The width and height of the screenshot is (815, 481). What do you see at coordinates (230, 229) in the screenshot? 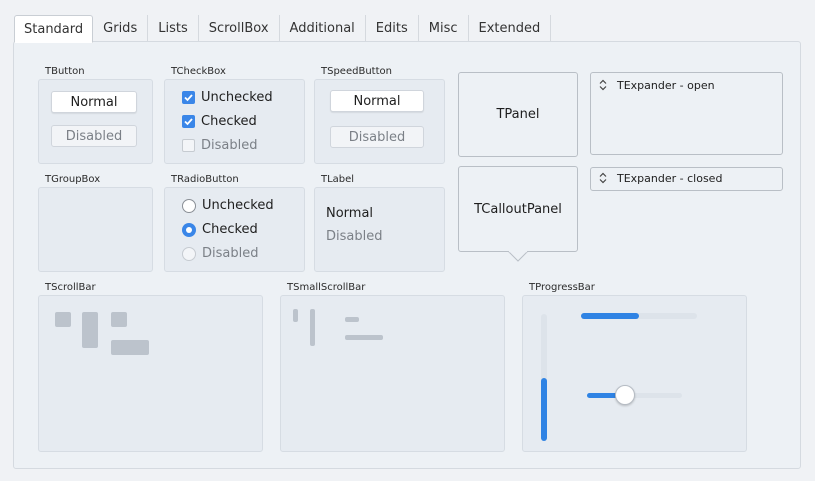
I see `radio-checked-label: Checked` at bounding box center [230, 229].